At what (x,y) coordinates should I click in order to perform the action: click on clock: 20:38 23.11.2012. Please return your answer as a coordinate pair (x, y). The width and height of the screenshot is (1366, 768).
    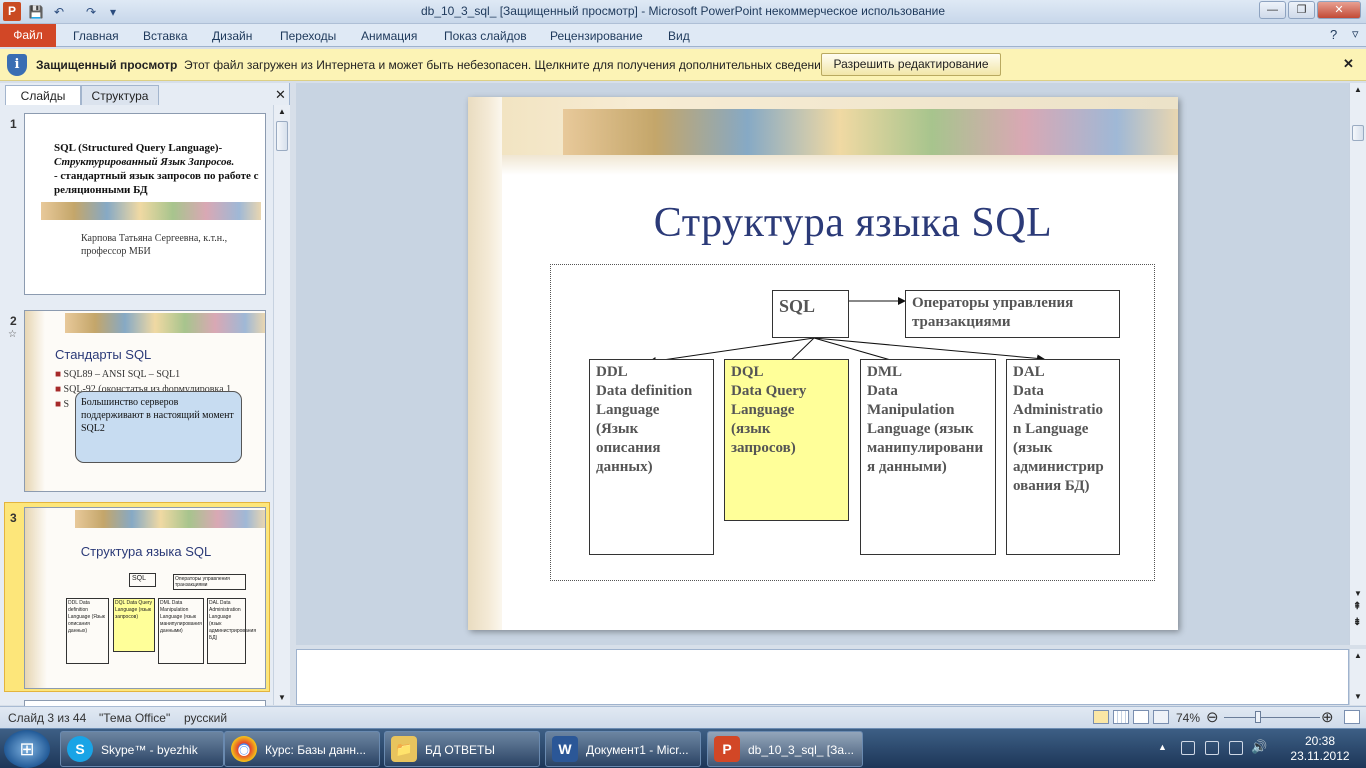
    Looking at the image, I should click on (1320, 749).